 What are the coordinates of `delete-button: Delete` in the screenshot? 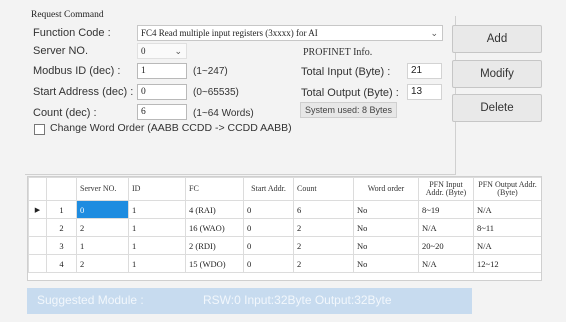 It's located at (497, 108).